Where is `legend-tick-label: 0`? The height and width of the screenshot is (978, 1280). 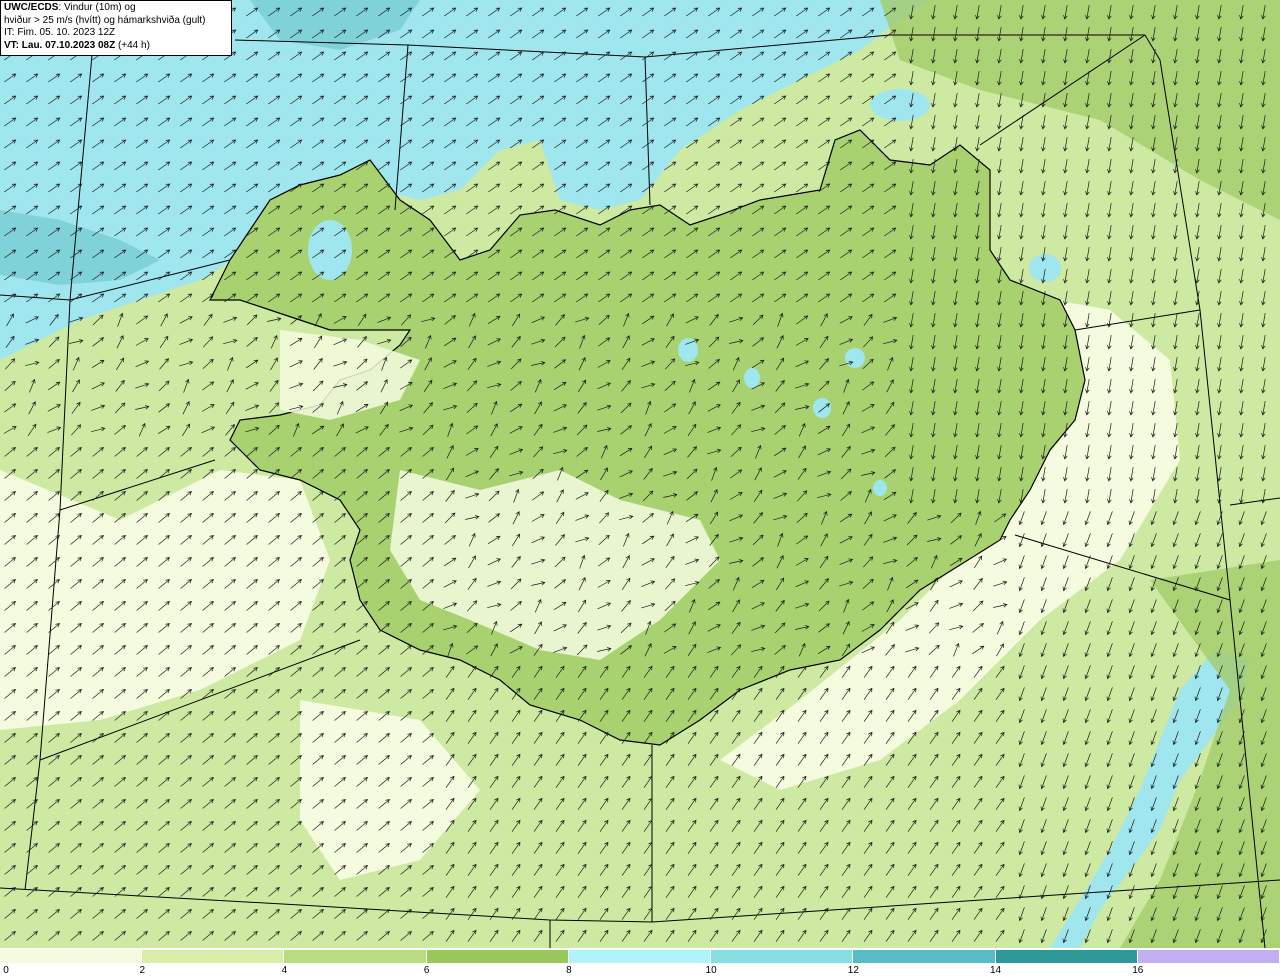
legend-tick-label: 0 is located at coordinates (6, 970).